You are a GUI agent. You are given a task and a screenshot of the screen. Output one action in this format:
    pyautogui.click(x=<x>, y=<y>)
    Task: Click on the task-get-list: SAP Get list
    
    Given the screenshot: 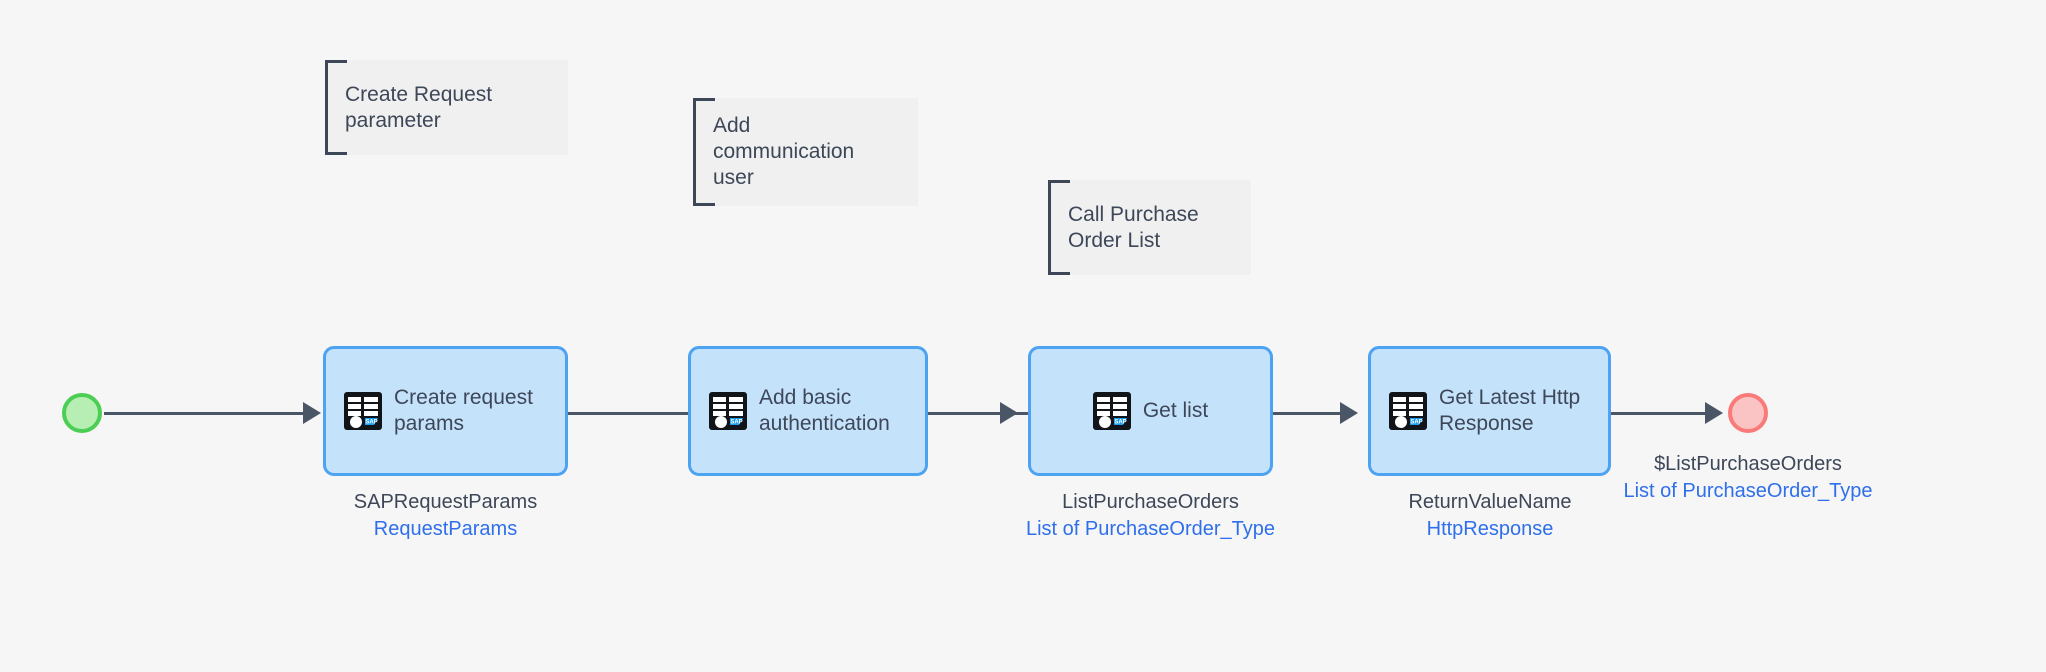 What is the action you would take?
    pyautogui.click(x=1150, y=411)
    